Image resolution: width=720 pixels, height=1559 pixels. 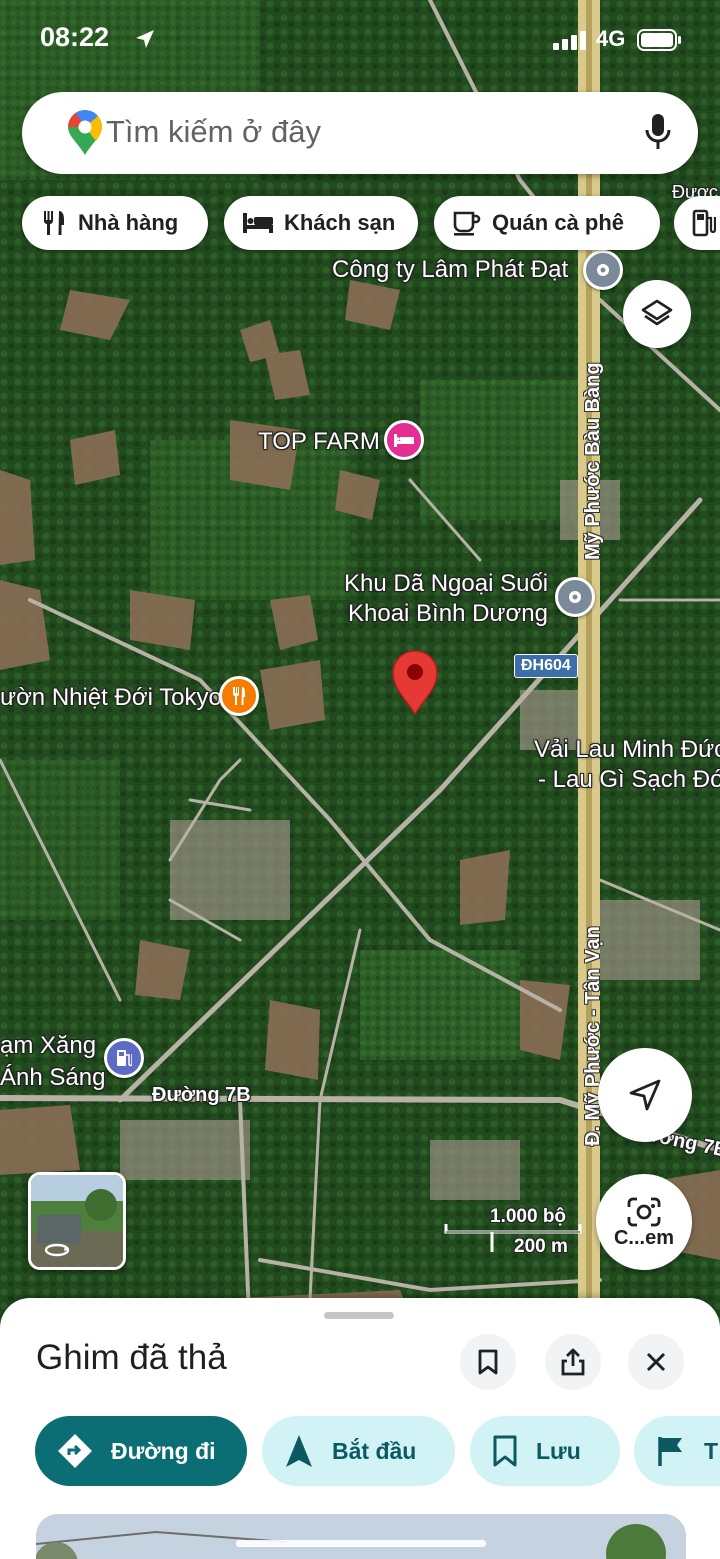 I want to click on place-label-tram-xang-2: Ánh Sáng, so click(x=52, y=1078).